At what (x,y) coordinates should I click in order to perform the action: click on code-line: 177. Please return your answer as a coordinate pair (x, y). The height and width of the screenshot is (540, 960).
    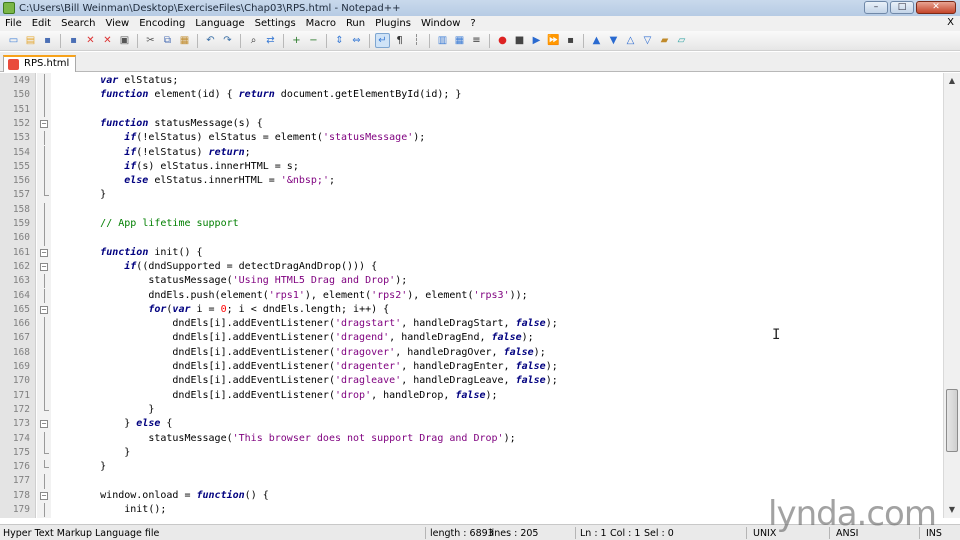
    Looking at the image, I should click on (472, 481).